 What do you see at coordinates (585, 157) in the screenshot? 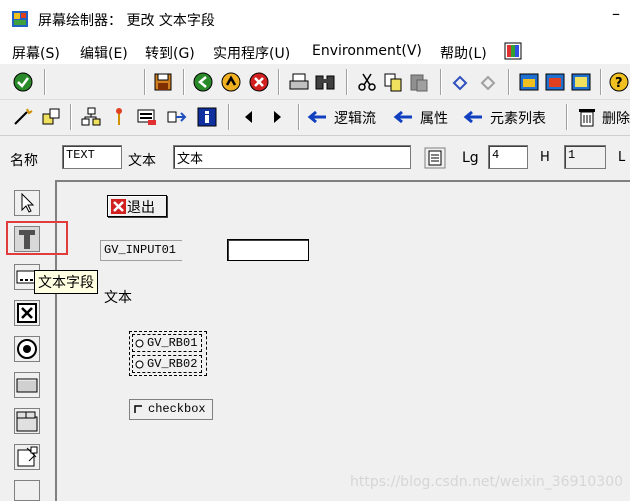
I see `height-field: 1` at bounding box center [585, 157].